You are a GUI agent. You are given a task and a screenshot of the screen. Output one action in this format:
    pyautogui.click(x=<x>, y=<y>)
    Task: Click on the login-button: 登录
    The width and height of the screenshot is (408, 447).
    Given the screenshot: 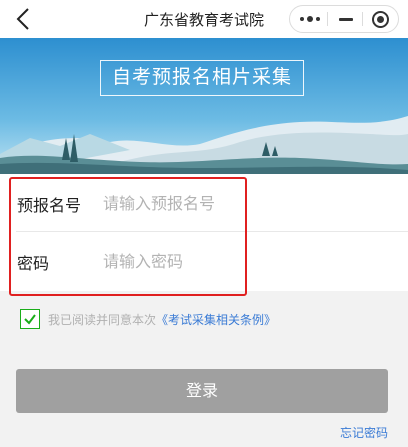 What is the action you would take?
    pyautogui.click(x=202, y=391)
    